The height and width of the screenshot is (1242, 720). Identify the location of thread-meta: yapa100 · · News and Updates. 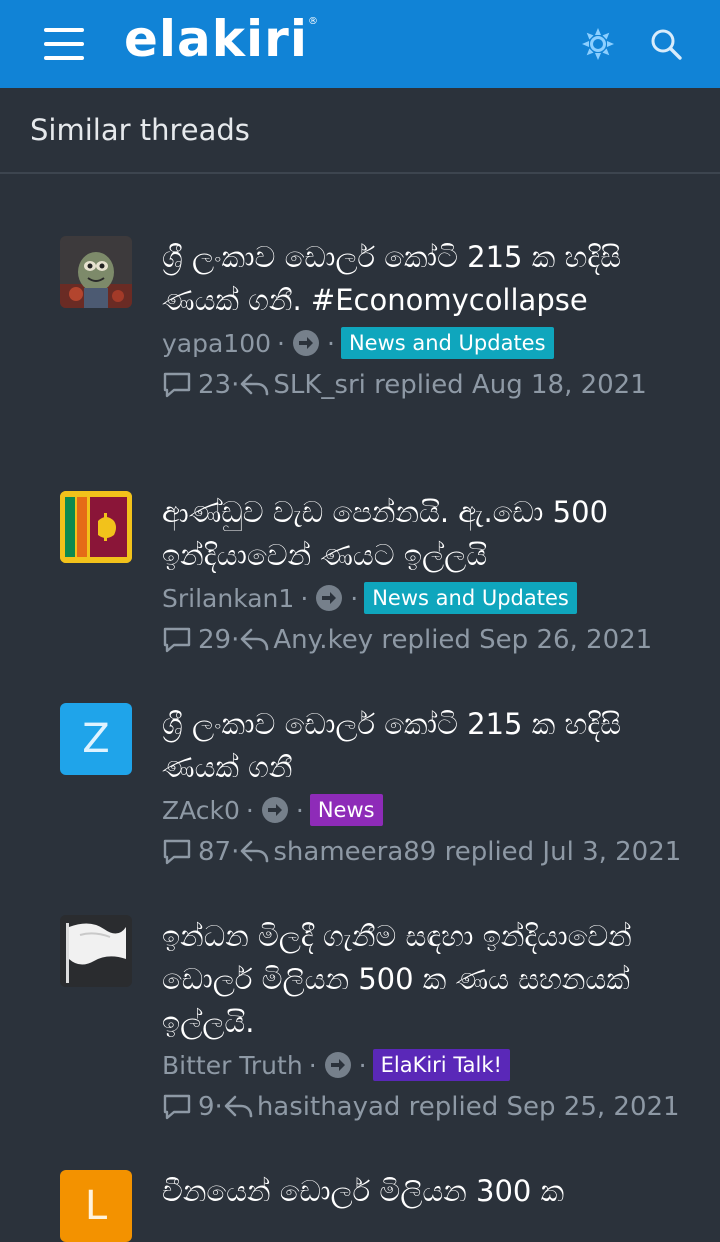
(432, 343).